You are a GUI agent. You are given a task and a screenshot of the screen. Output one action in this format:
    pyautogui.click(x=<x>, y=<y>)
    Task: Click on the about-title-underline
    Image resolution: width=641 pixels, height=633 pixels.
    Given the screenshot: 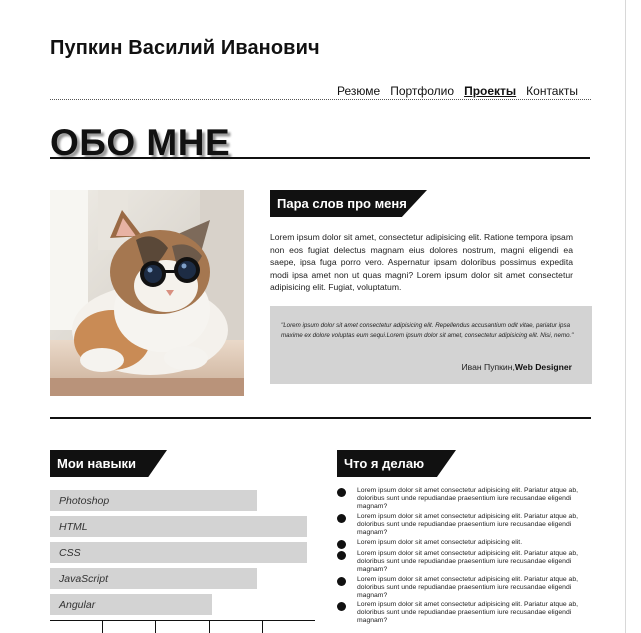 What is the action you would take?
    pyautogui.click(x=320, y=158)
    